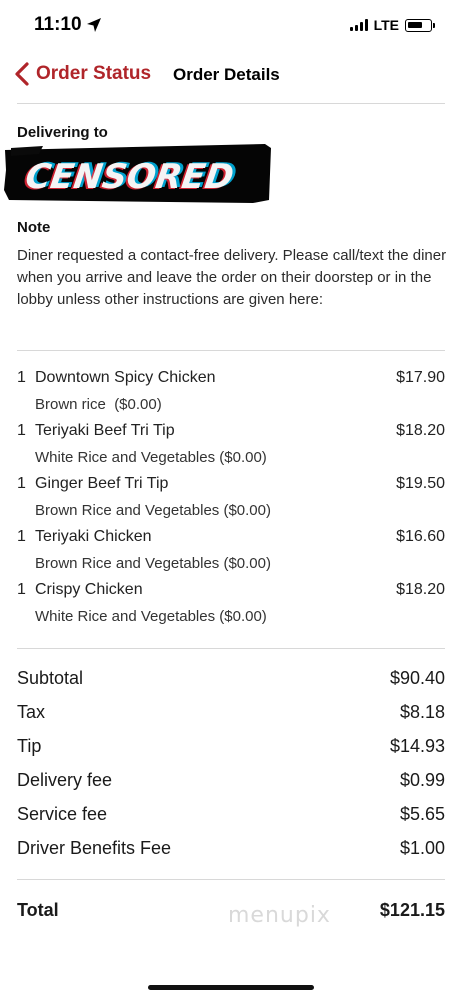 This screenshot has width=462, height=1000. Describe the element at coordinates (231, 855) in the screenshot. I see `driver-benefits-fee-row: Driver Benefits Fee $1.00` at that location.